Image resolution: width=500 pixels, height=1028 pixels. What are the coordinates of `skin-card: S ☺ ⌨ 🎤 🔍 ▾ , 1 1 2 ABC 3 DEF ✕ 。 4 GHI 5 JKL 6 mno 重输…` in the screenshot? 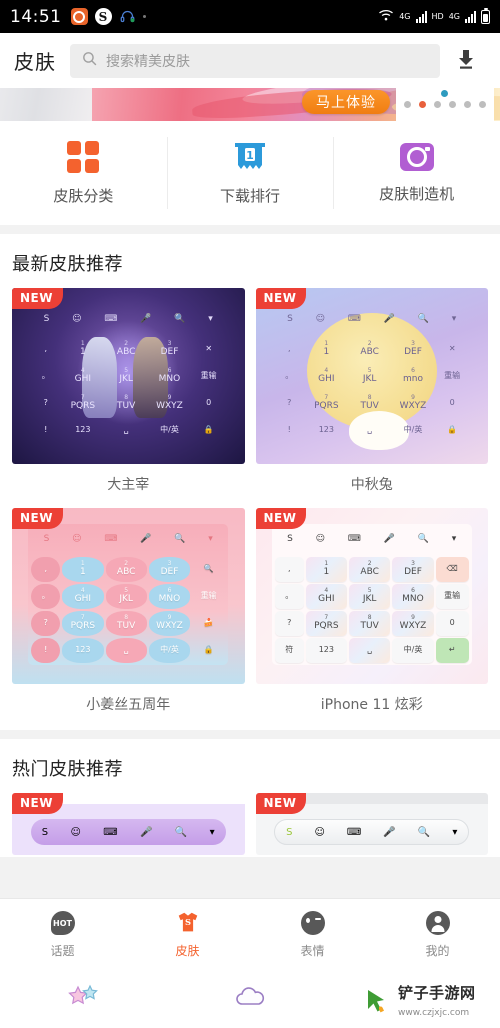 It's located at (371, 398).